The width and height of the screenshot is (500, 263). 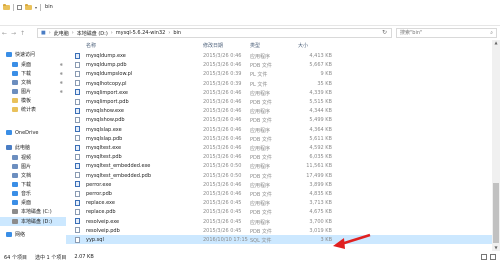 What do you see at coordinates (339, 243) in the screenshot?
I see `arrow-head` at bounding box center [339, 243].